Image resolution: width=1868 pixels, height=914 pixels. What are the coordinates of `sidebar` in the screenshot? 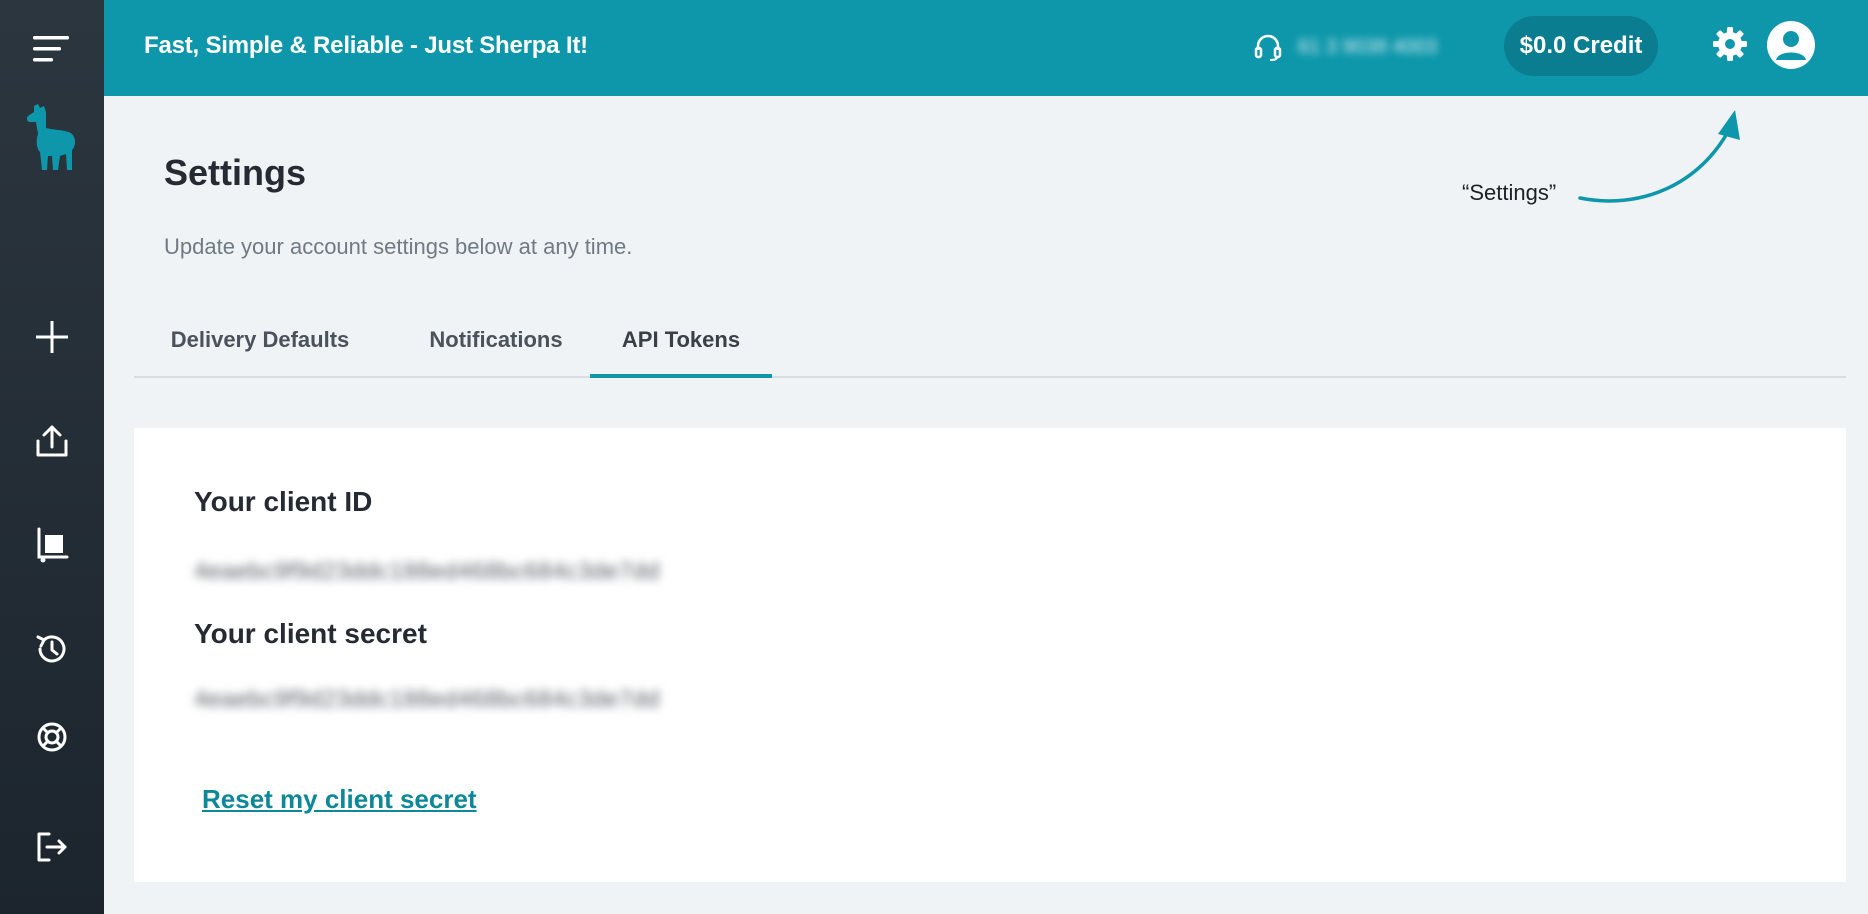 It's located at (52, 457).